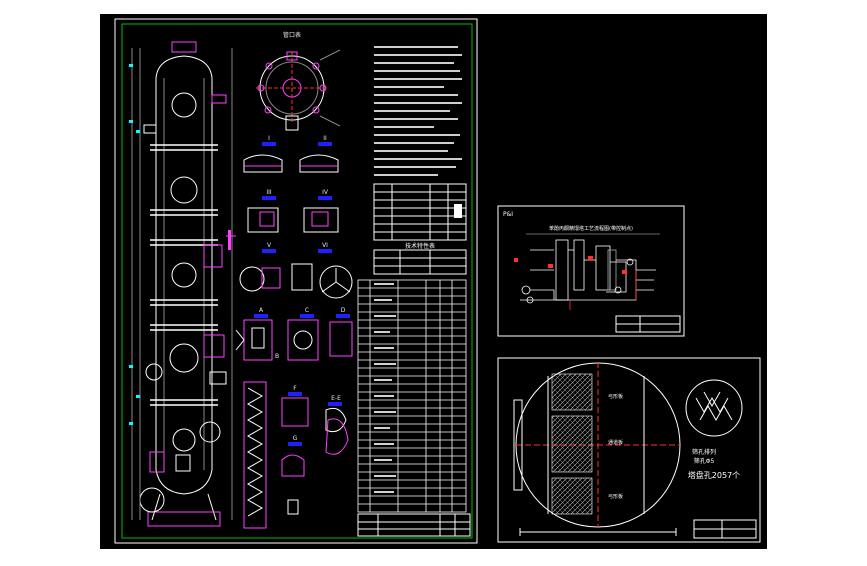 The height and width of the screenshot is (566, 867). I want to click on svg-text: VI, so click(325, 245).